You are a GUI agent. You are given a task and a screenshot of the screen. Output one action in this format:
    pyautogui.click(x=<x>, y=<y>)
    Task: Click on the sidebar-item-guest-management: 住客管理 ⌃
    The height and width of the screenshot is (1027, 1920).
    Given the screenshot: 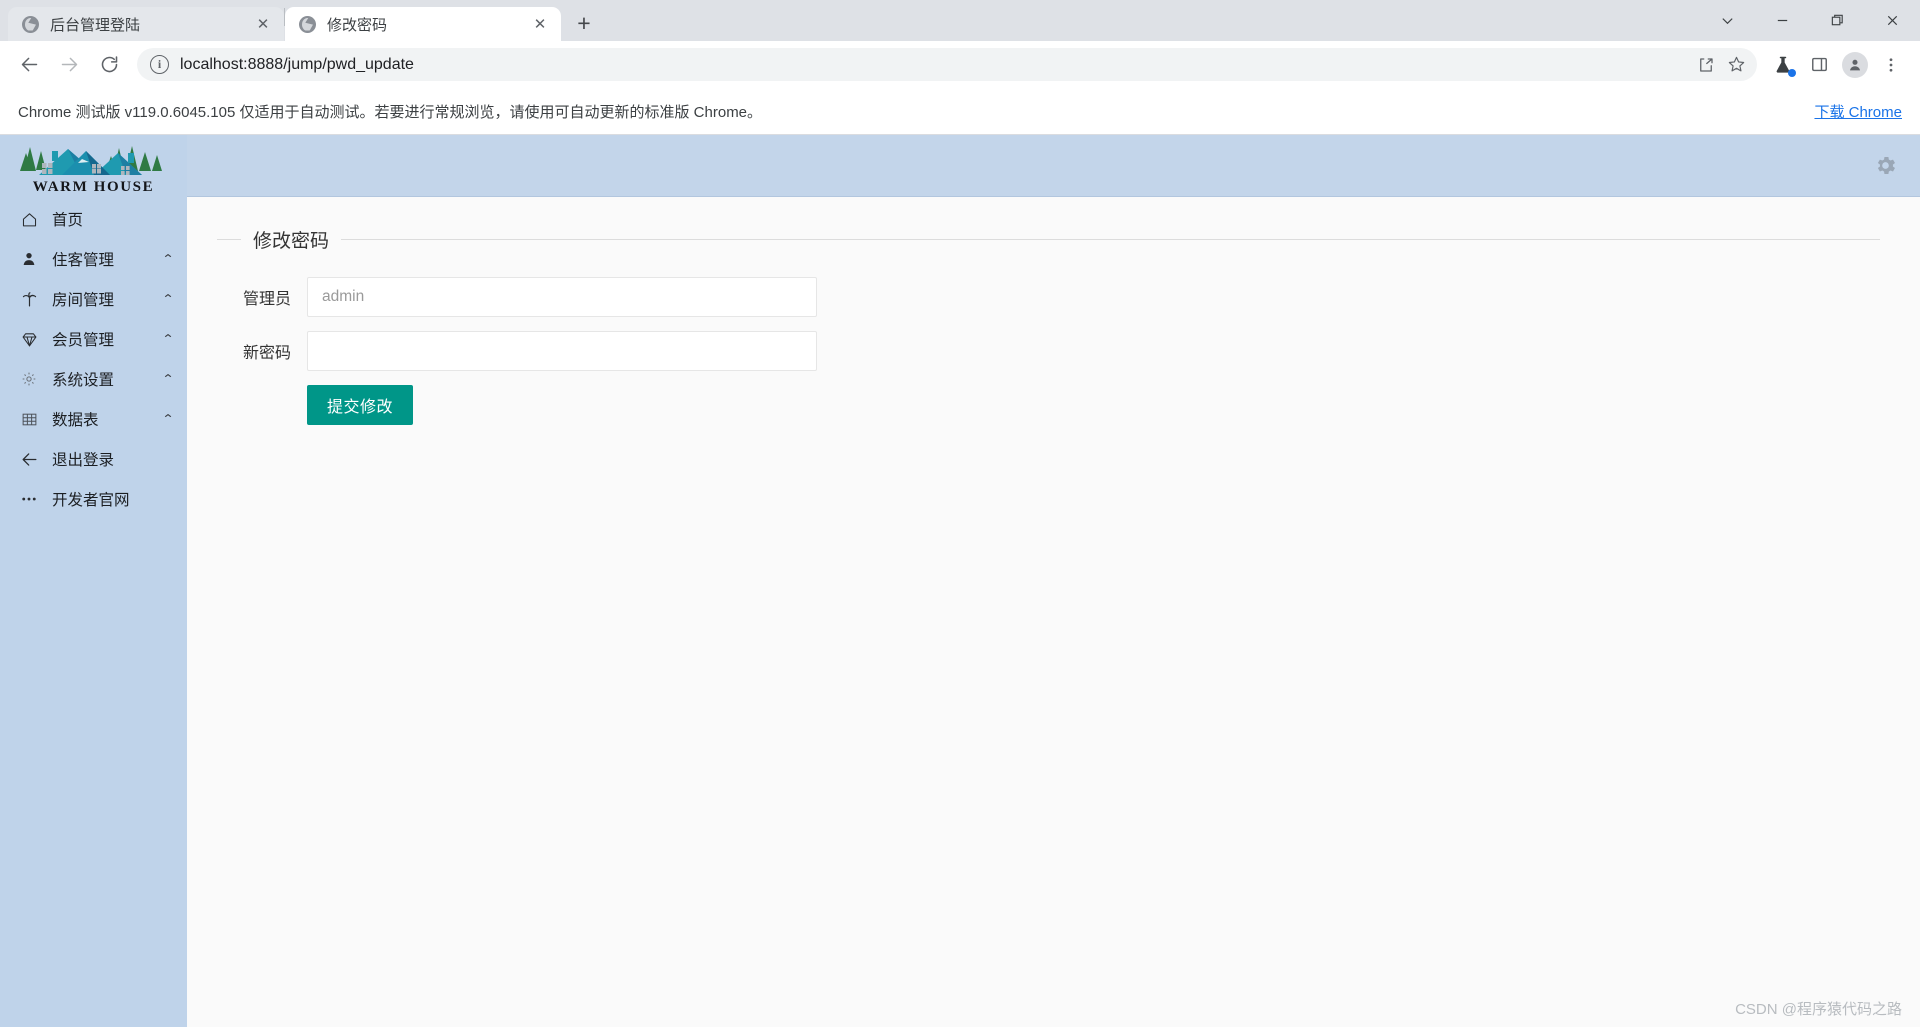 What is the action you would take?
    pyautogui.click(x=93, y=259)
    